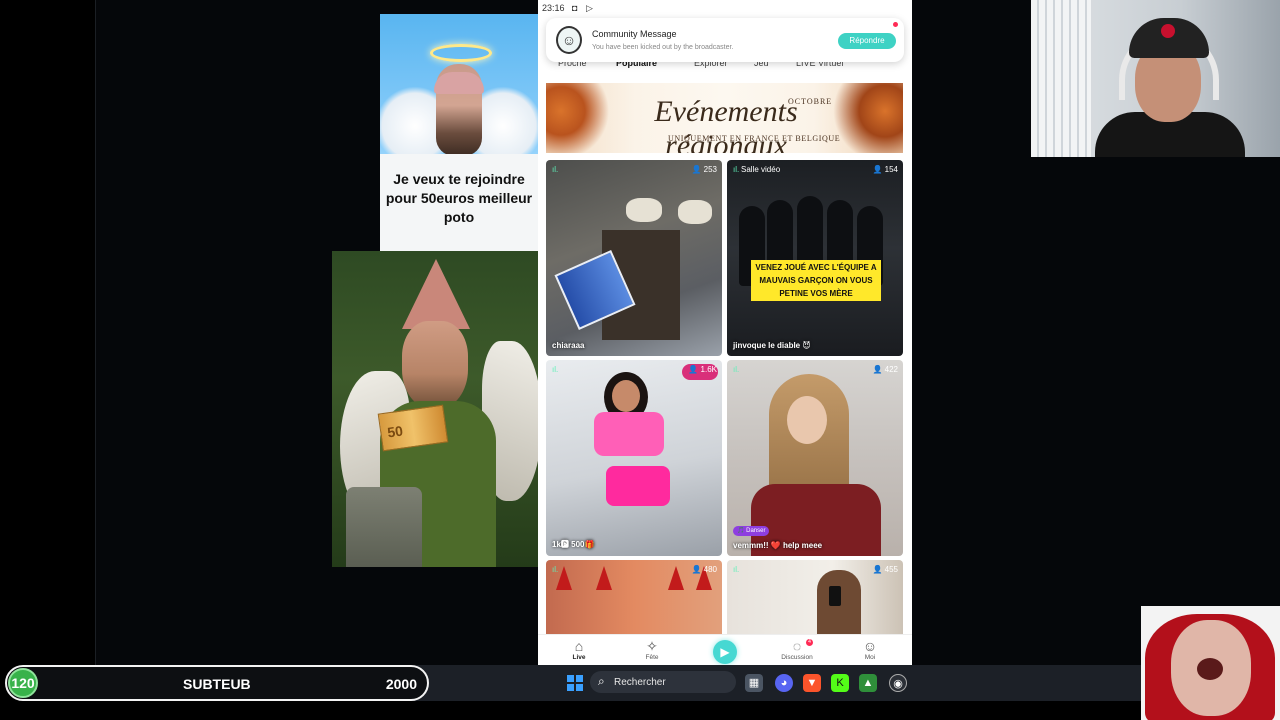  I want to click on search-icon: ⌕, so click(601, 681).